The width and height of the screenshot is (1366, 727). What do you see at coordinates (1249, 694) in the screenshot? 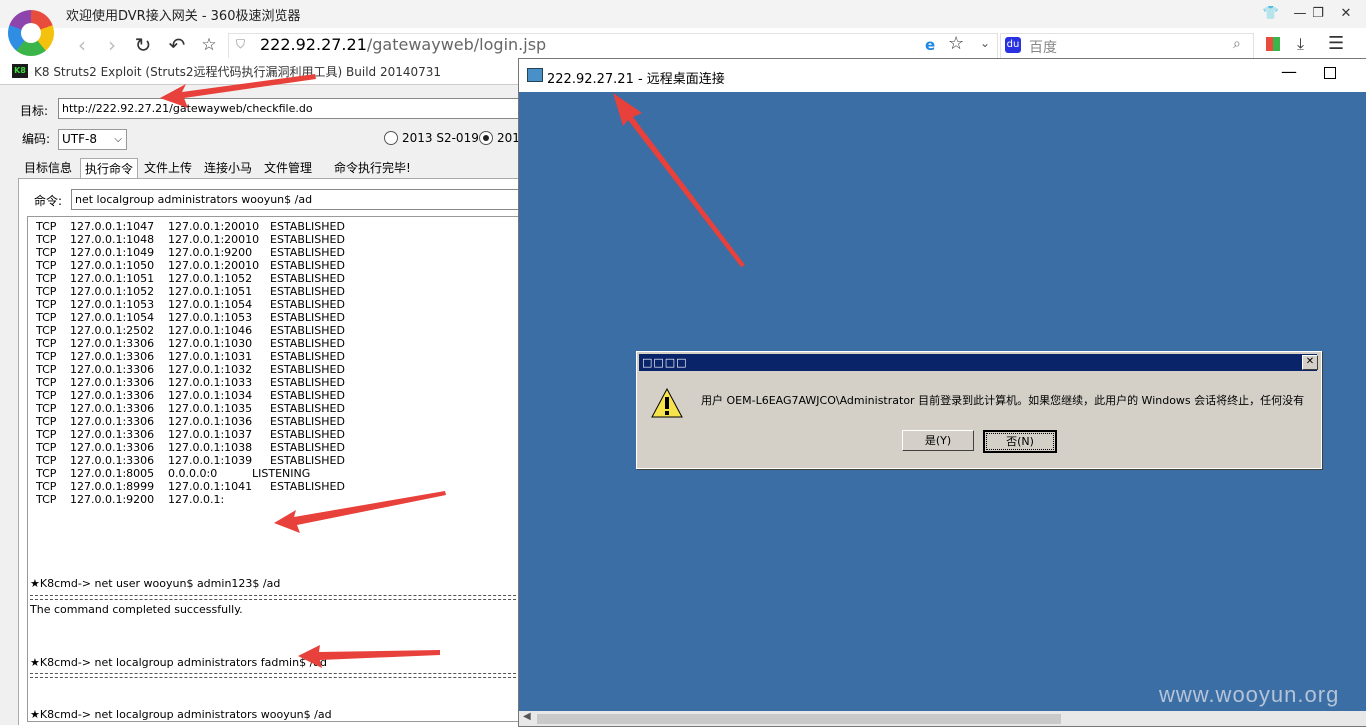
I see `watermark: www.wooyun.org` at bounding box center [1249, 694].